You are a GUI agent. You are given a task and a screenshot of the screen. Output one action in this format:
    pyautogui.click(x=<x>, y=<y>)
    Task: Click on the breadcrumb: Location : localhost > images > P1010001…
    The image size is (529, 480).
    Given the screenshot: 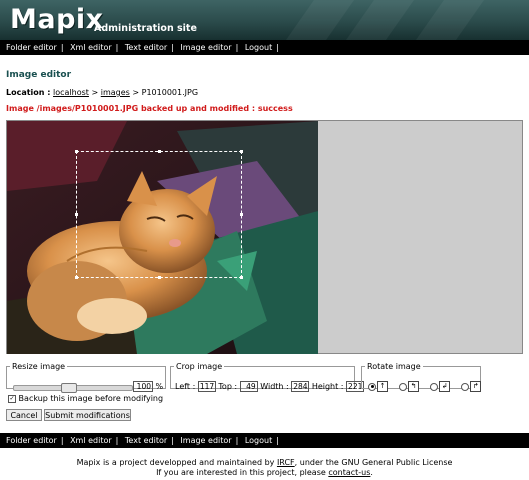 What is the action you would take?
    pyautogui.click(x=102, y=92)
    